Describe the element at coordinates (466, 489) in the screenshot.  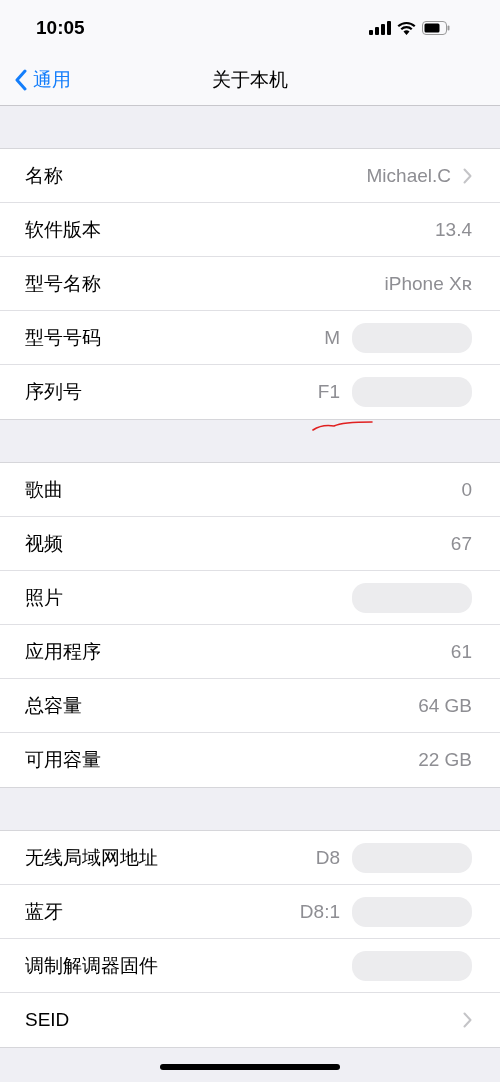
I see `row-value: 0` at that location.